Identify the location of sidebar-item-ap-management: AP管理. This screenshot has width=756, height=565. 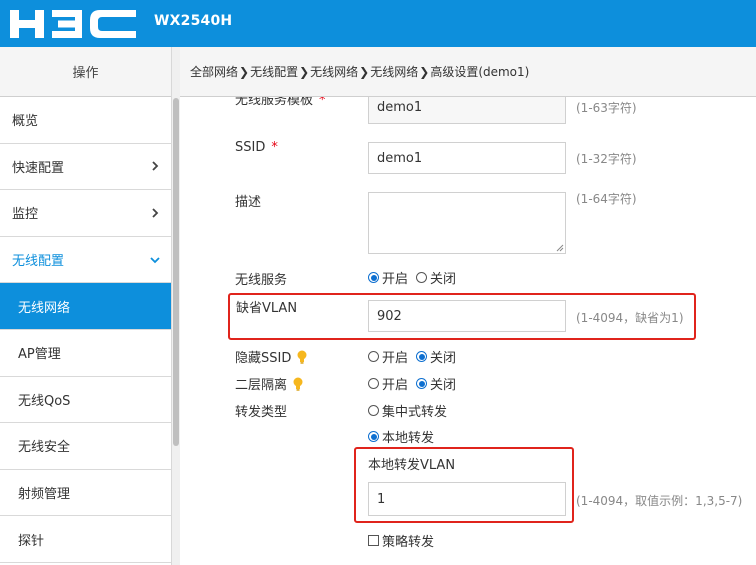
(85, 353).